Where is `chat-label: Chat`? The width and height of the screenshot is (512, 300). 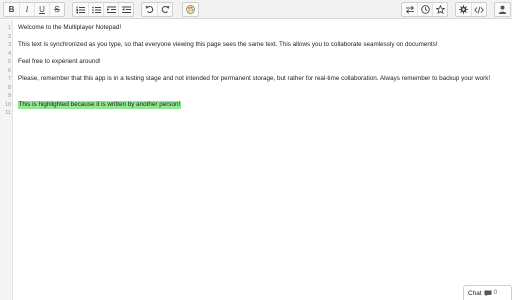
chat-label: Chat is located at coordinates (475, 293).